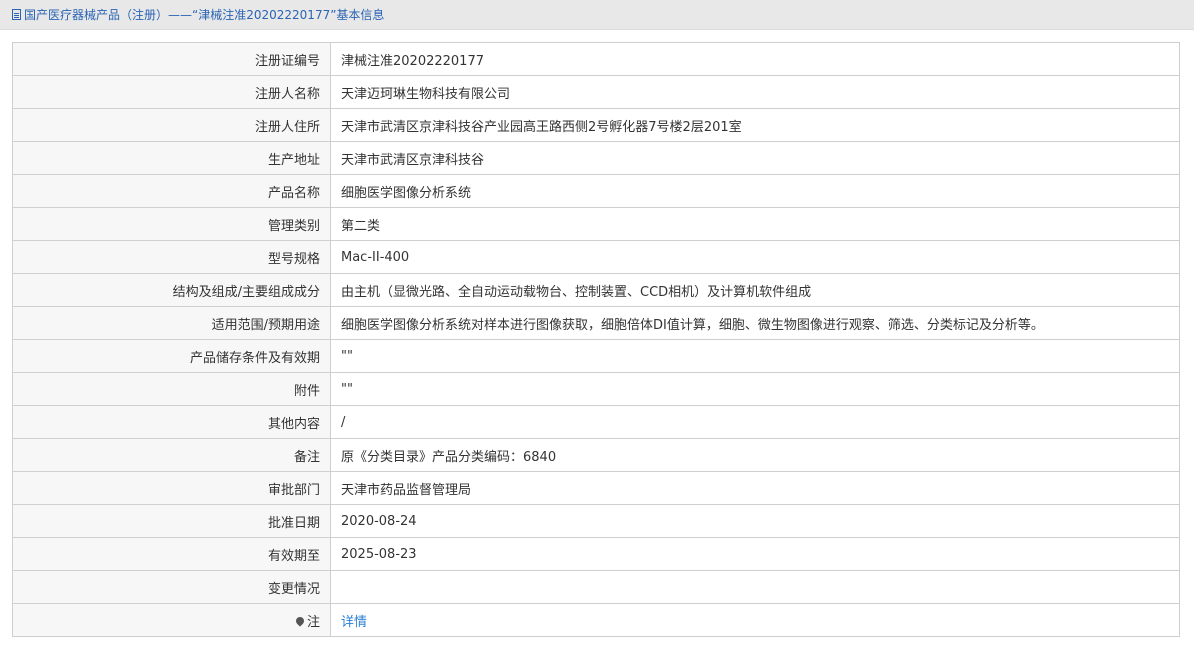 This screenshot has width=1194, height=664. Describe the element at coordinates (171, 554) in the screenshot. I see `row-label: 有效期至` at that location.